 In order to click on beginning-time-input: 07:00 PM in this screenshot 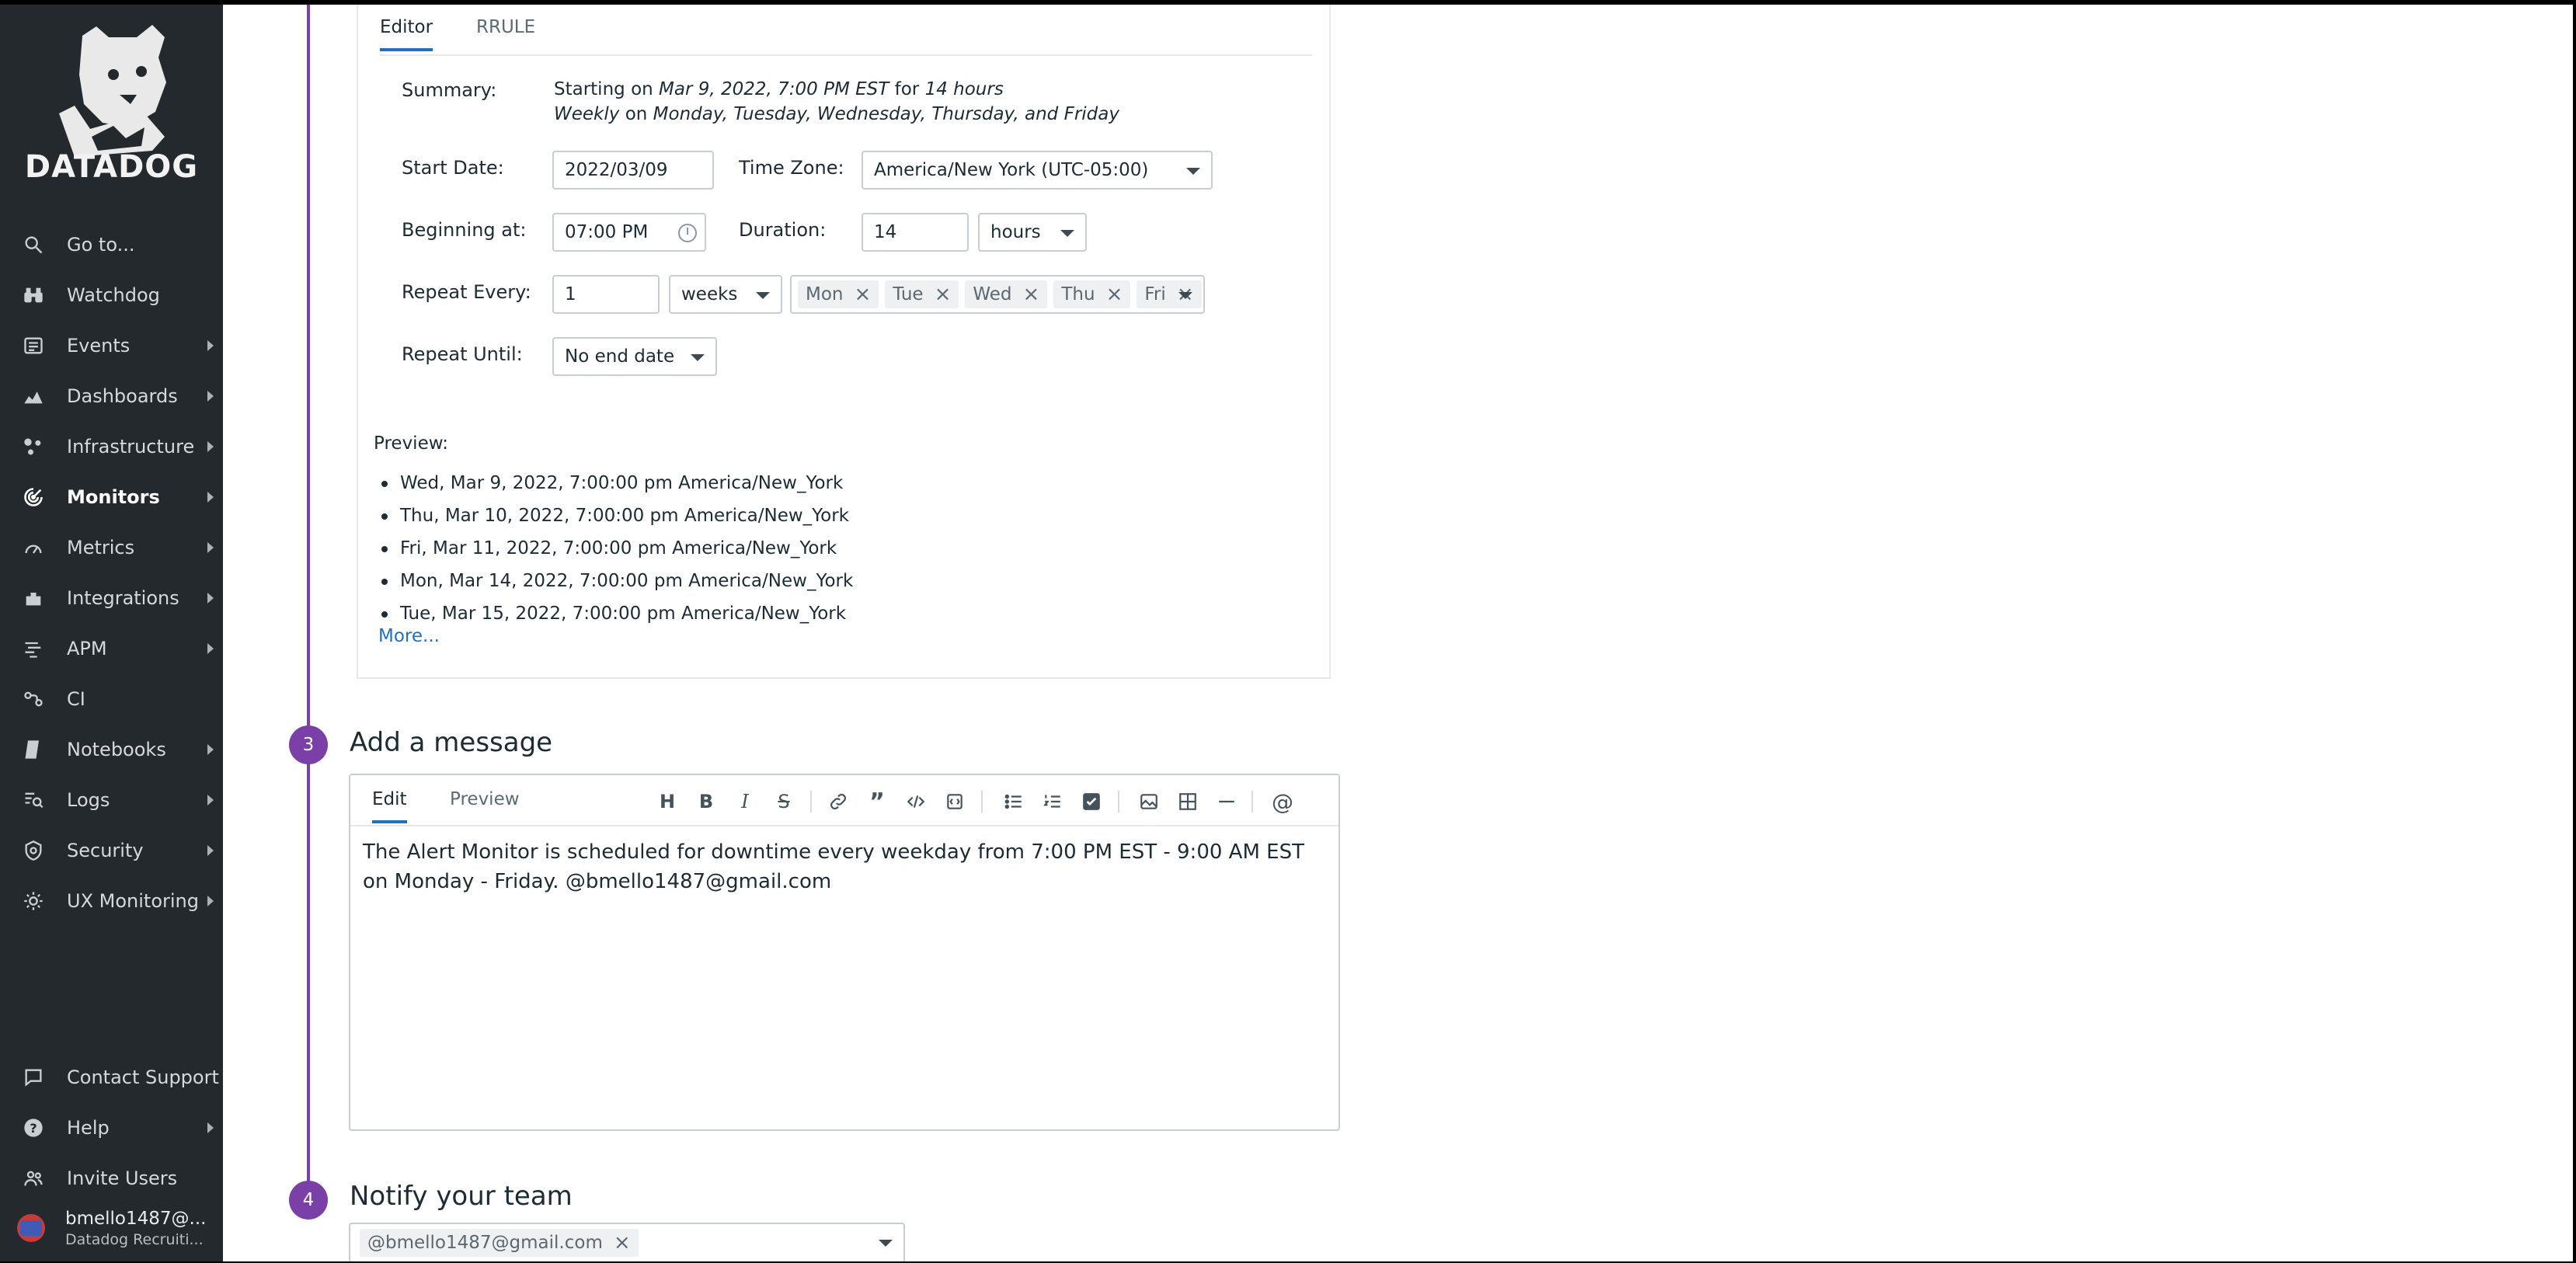, I will do `click(629, 233)`.